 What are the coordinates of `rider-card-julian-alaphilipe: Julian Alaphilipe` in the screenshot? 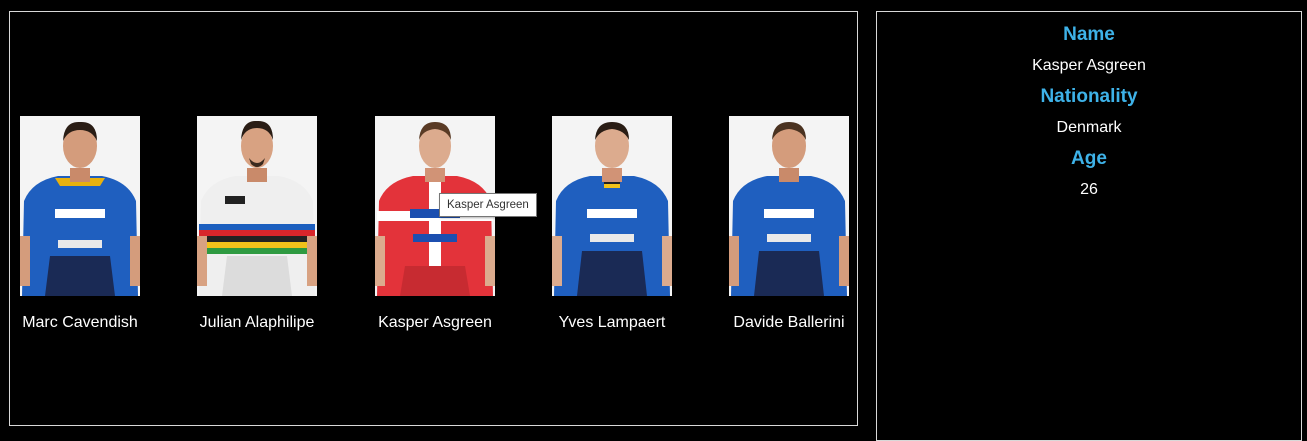 It's located at (257, 224).